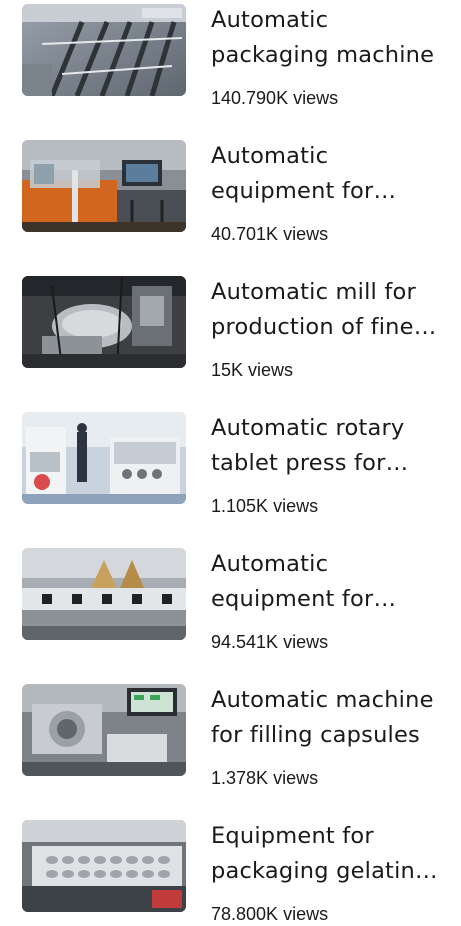 Image resolution: width=461 pixels, height=926 pixels. What do you see at coordinates (270, 642) in the screenshot?
I see `view-count: 94.541K views` at bounding box center [270, 642].